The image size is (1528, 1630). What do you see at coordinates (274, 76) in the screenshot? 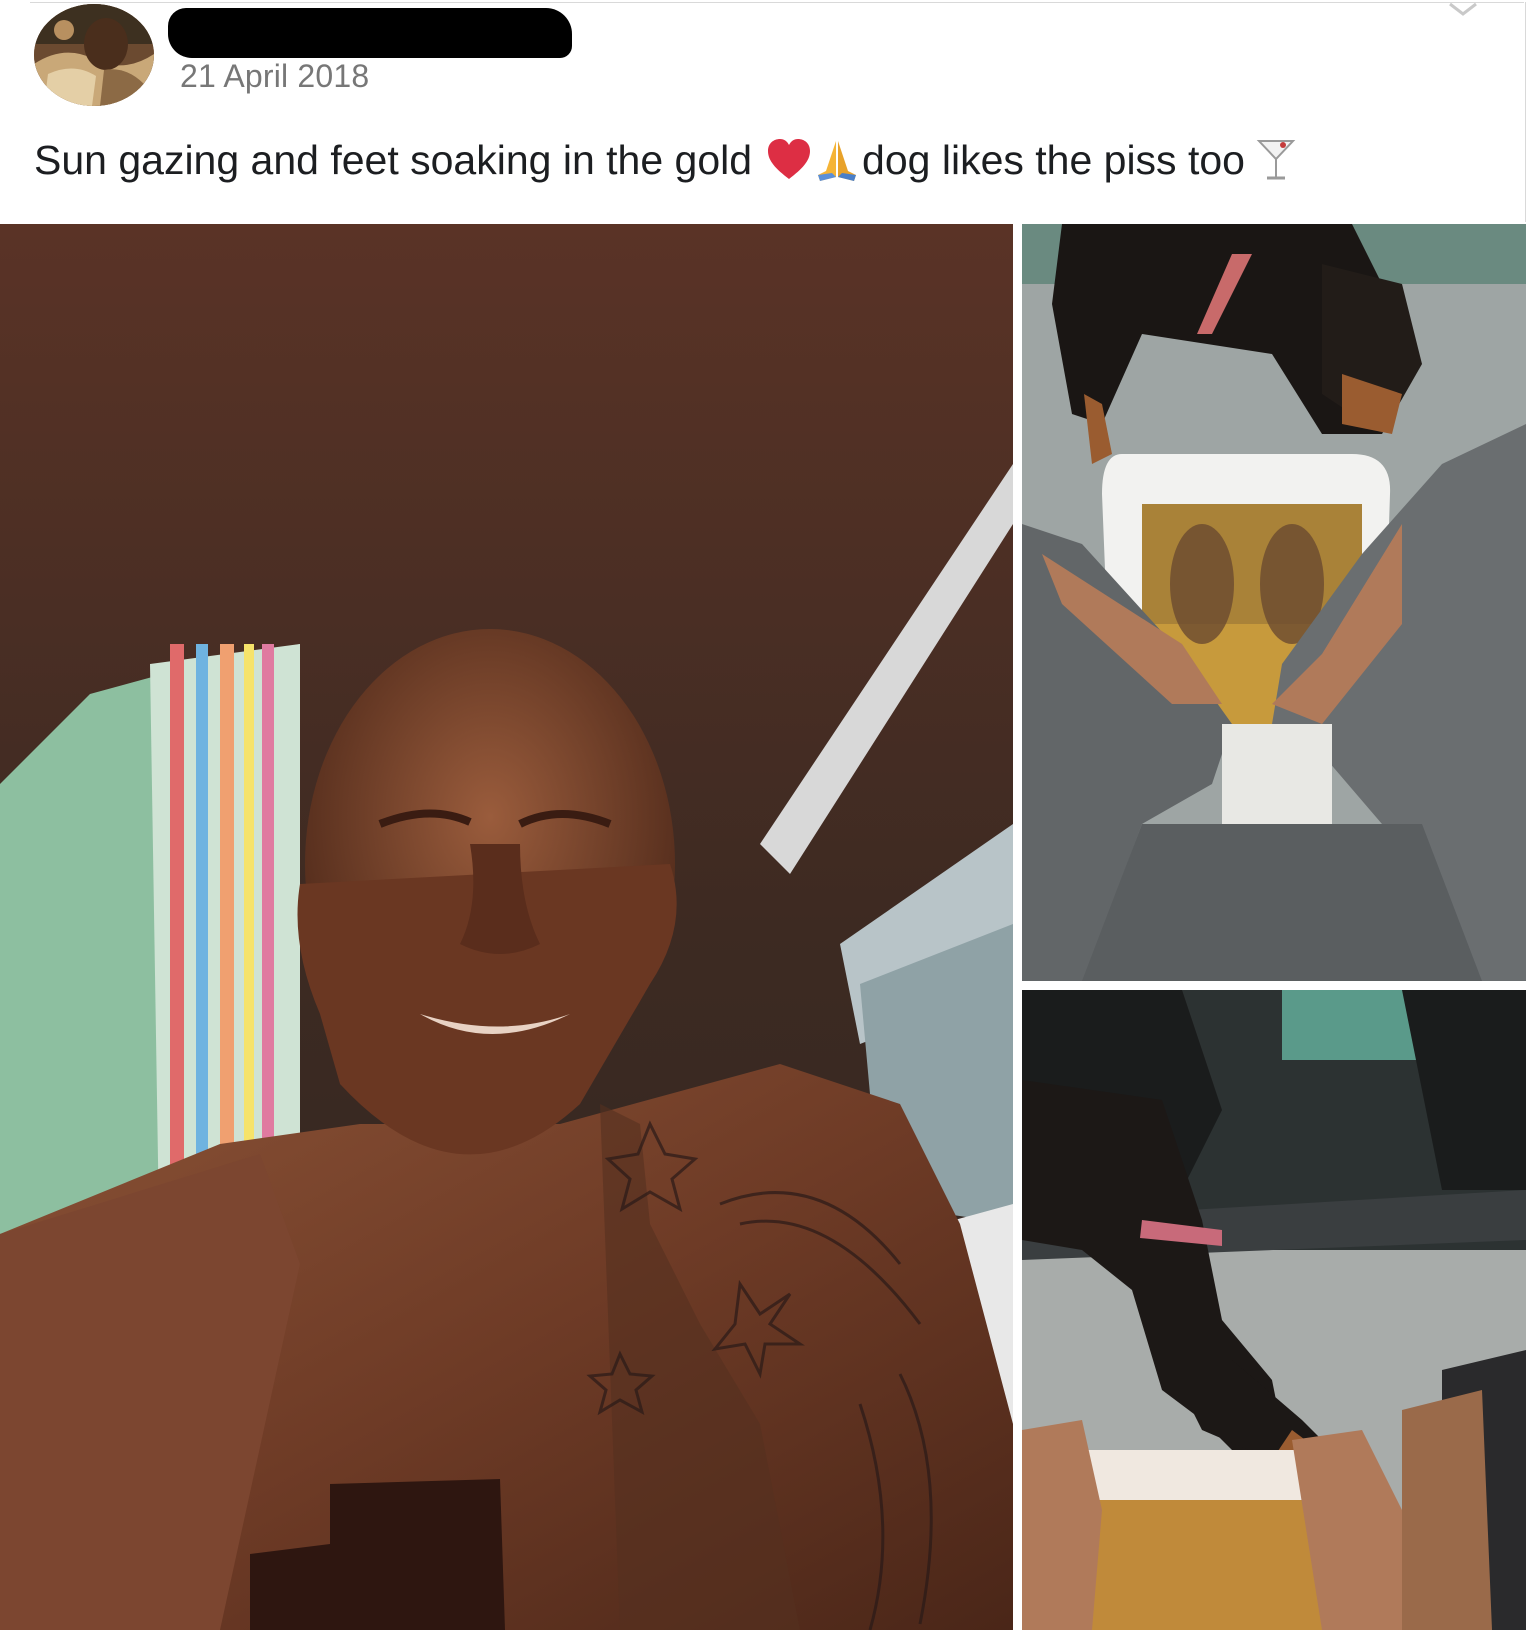
I see `post-date: 21 April 2018` at bounding box center [274, 76].